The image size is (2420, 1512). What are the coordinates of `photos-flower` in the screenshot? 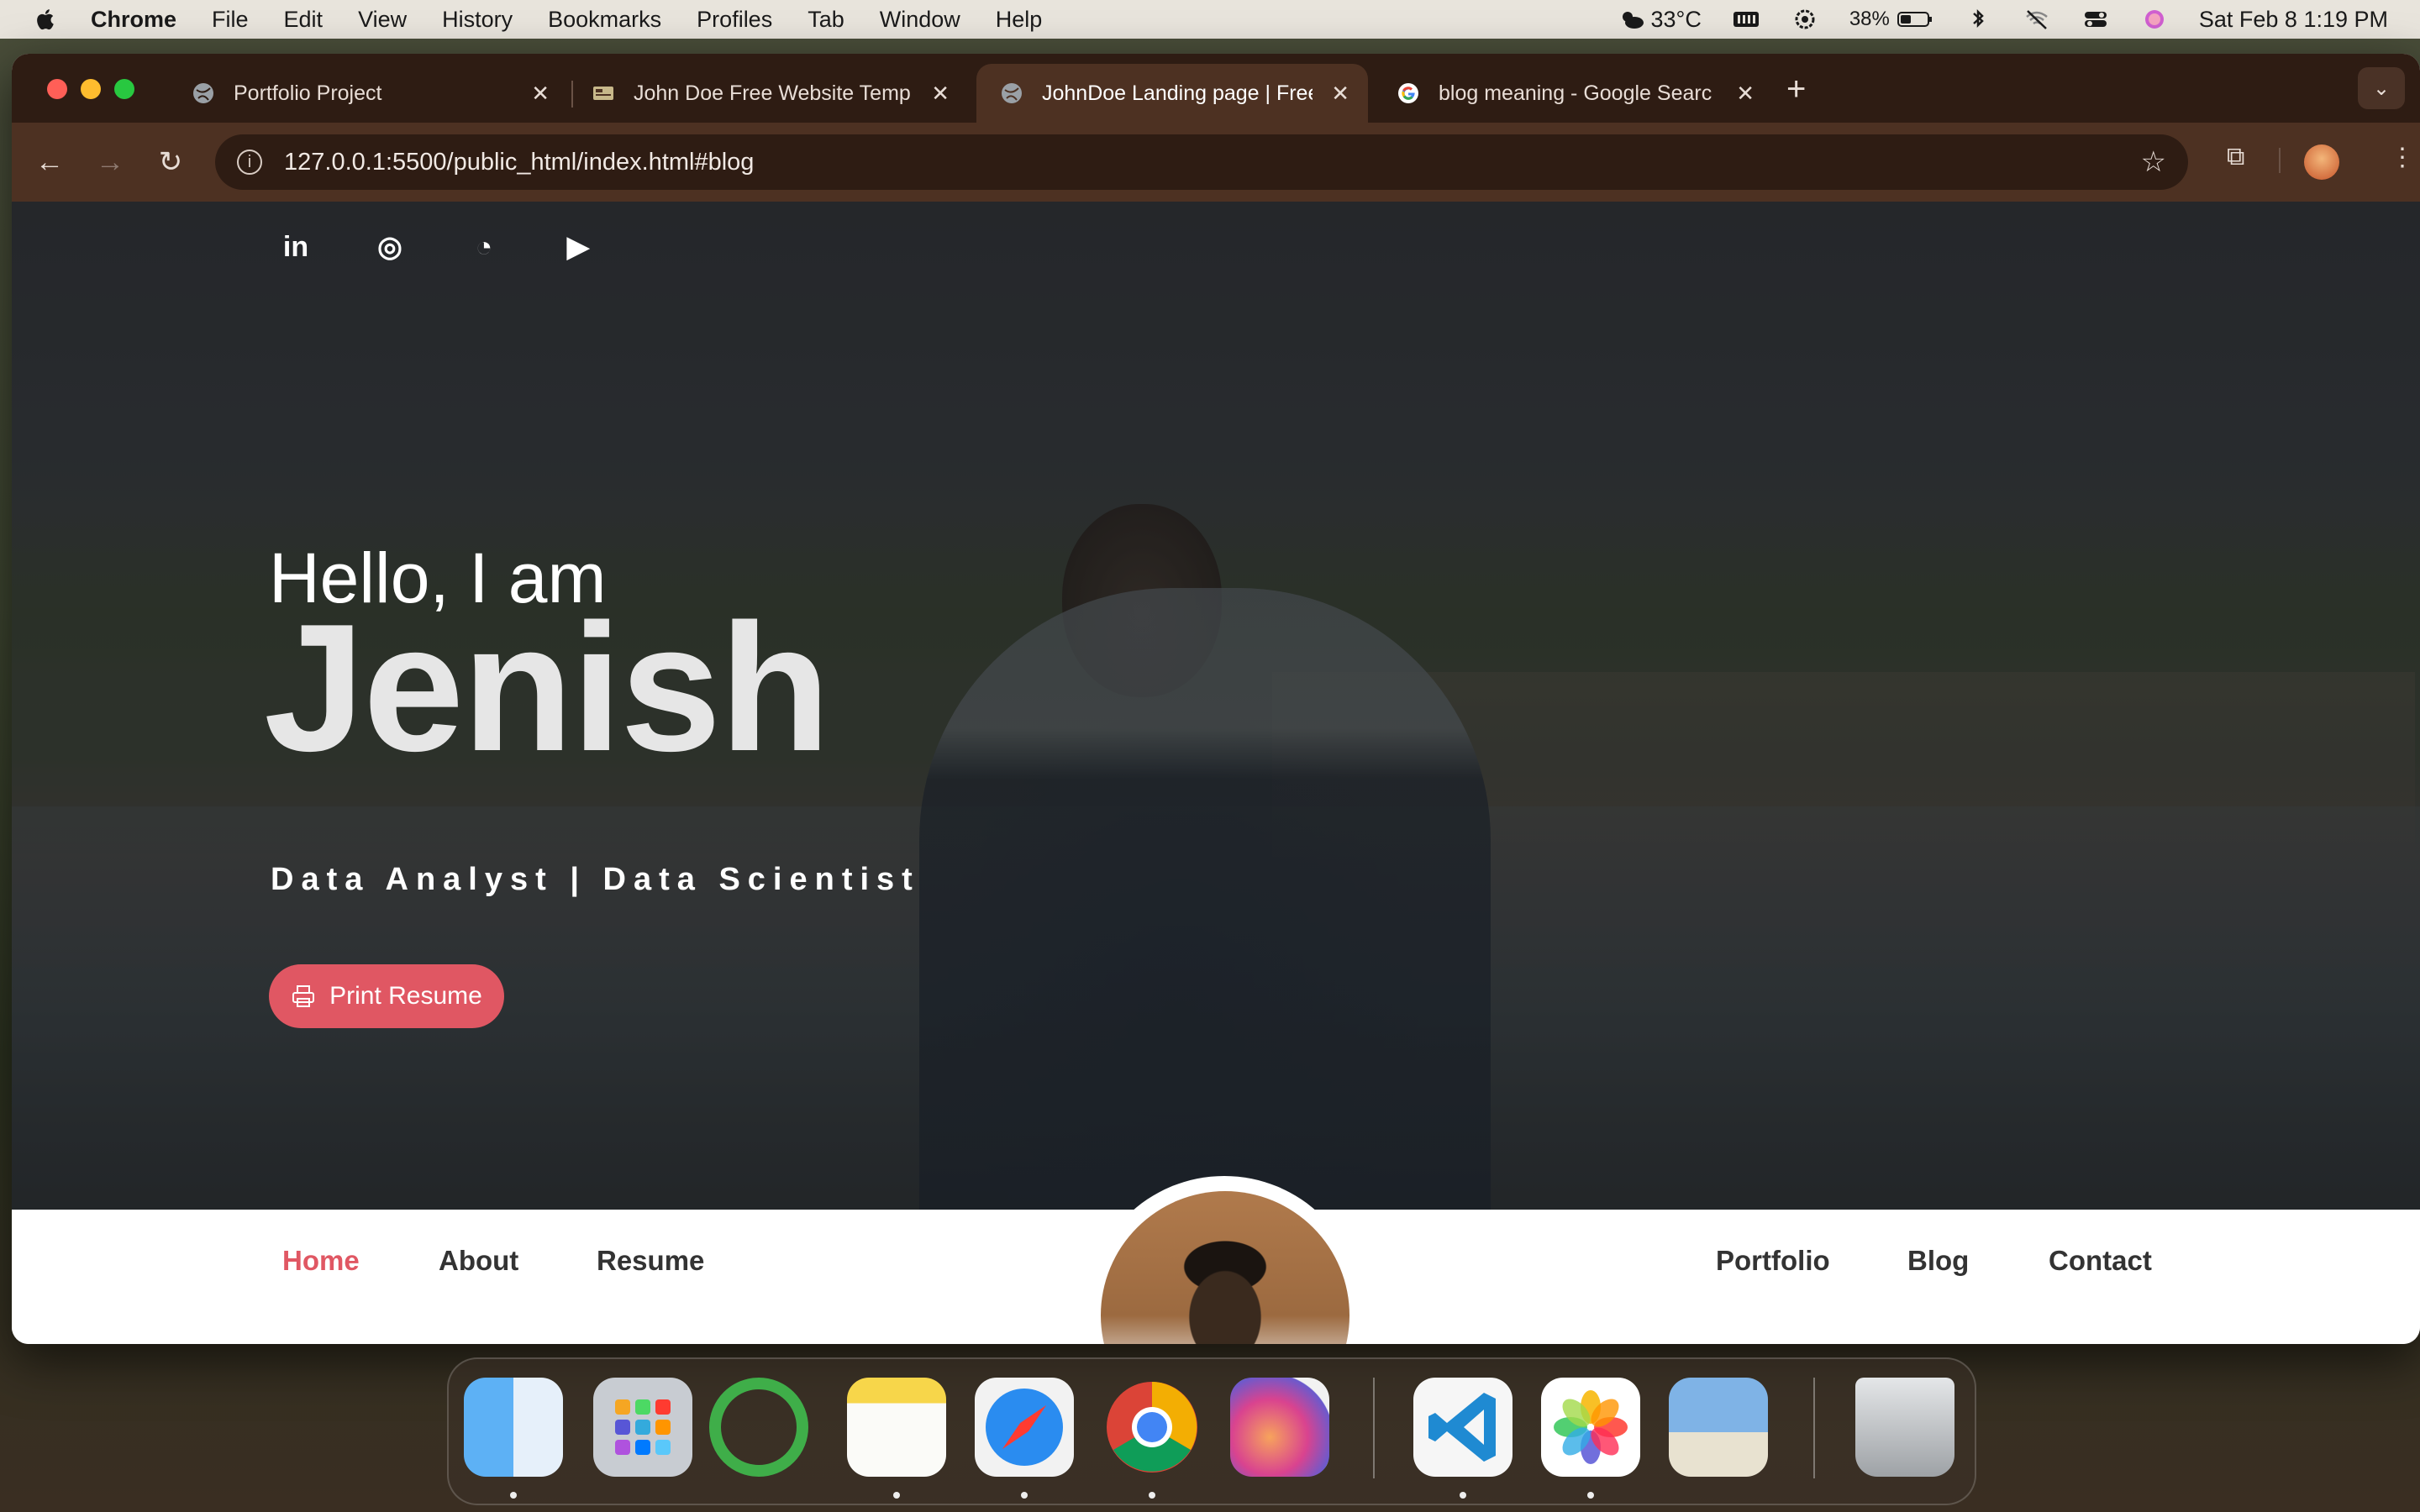 It's located at (1591, 1427).